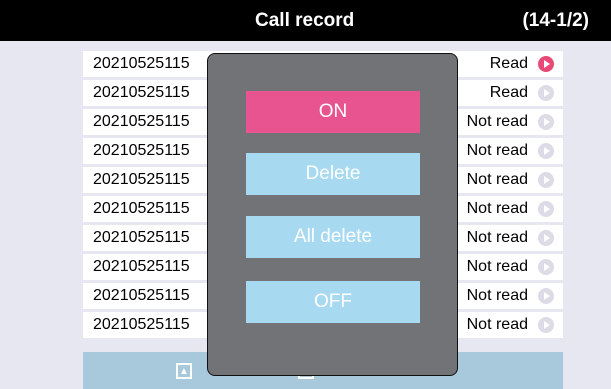 This screenshot has width=611, height=389. What do you see at coordinates (555, 20) in the screenshot?
I see `page-counter: (14-1/2)` at bounding box center [555, 20].